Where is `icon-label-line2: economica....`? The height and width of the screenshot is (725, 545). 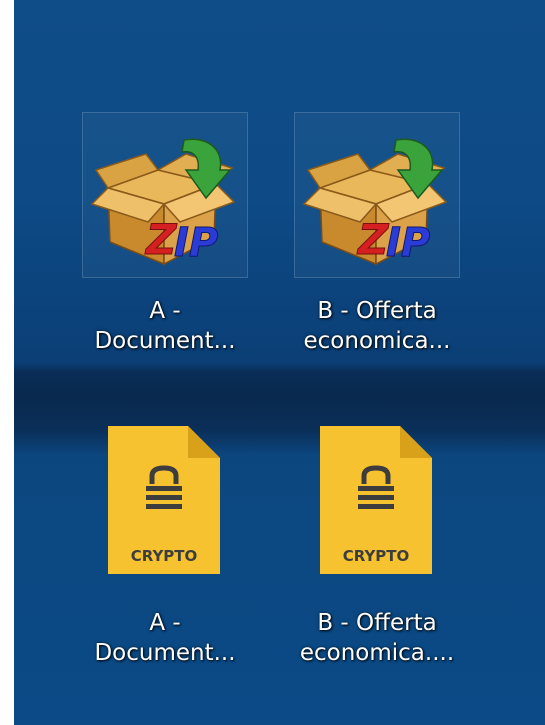
icon-label-line2: economica.... is located at coordinates (377, 653).